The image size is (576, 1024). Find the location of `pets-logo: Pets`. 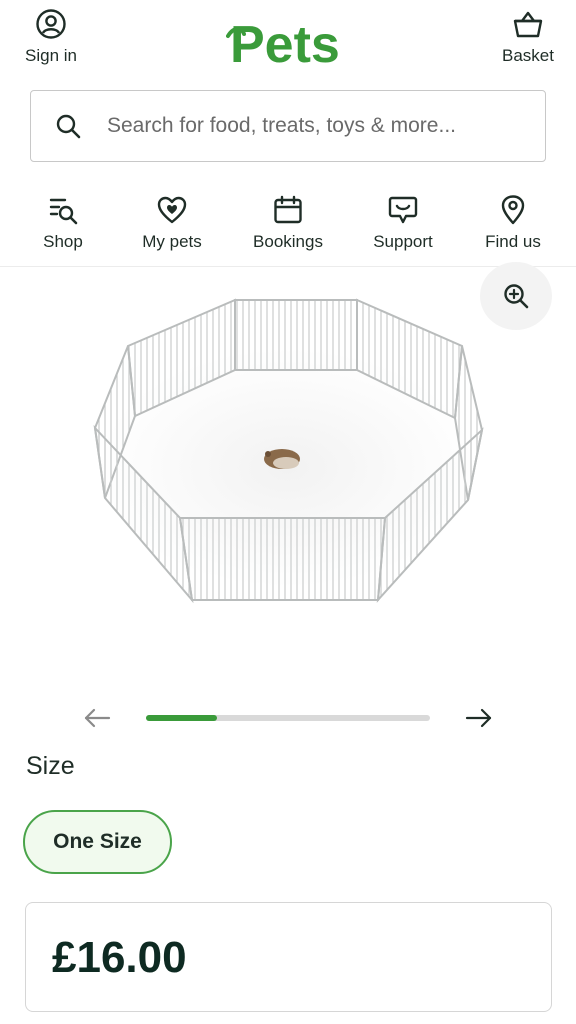

pets-logo: Pets is located at coordinates (289, 44).